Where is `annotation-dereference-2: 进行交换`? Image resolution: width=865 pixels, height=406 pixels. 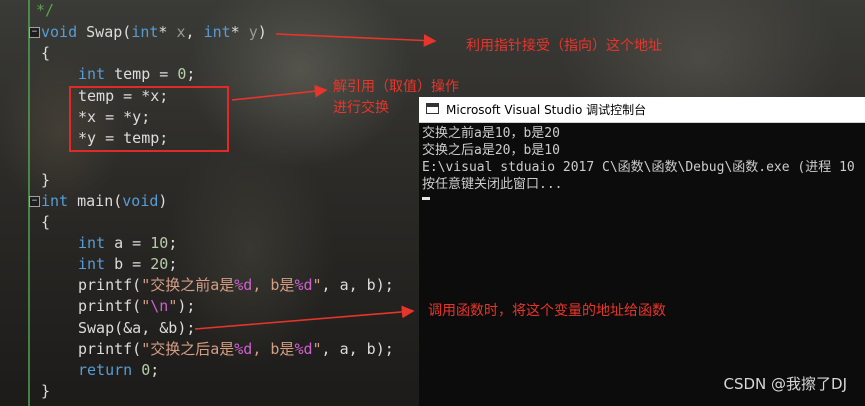
annotation-dereference-2: 进行交换 is located at coordinates (361, 108).